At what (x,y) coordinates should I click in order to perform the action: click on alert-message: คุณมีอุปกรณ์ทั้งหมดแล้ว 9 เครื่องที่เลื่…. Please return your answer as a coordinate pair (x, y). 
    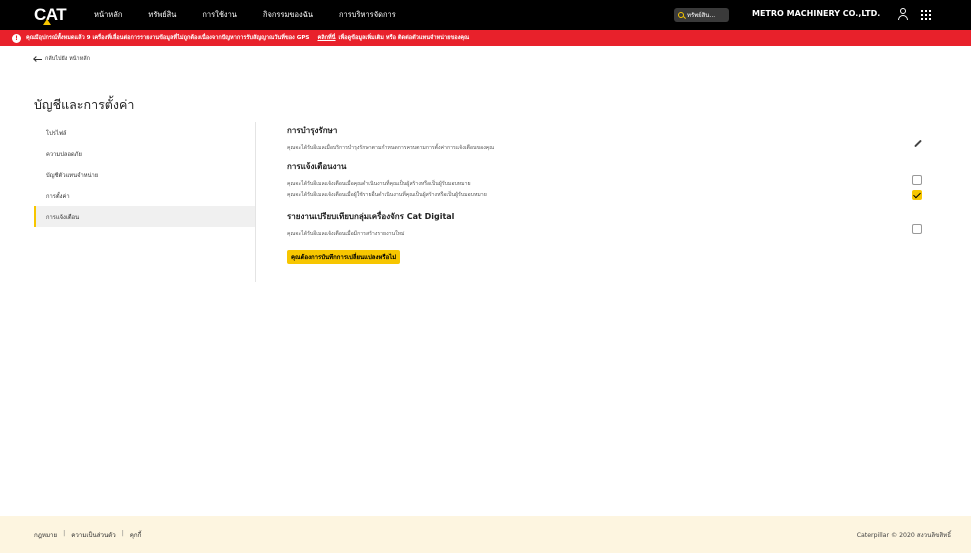
    Looking at the image, I should click on (168, 38).